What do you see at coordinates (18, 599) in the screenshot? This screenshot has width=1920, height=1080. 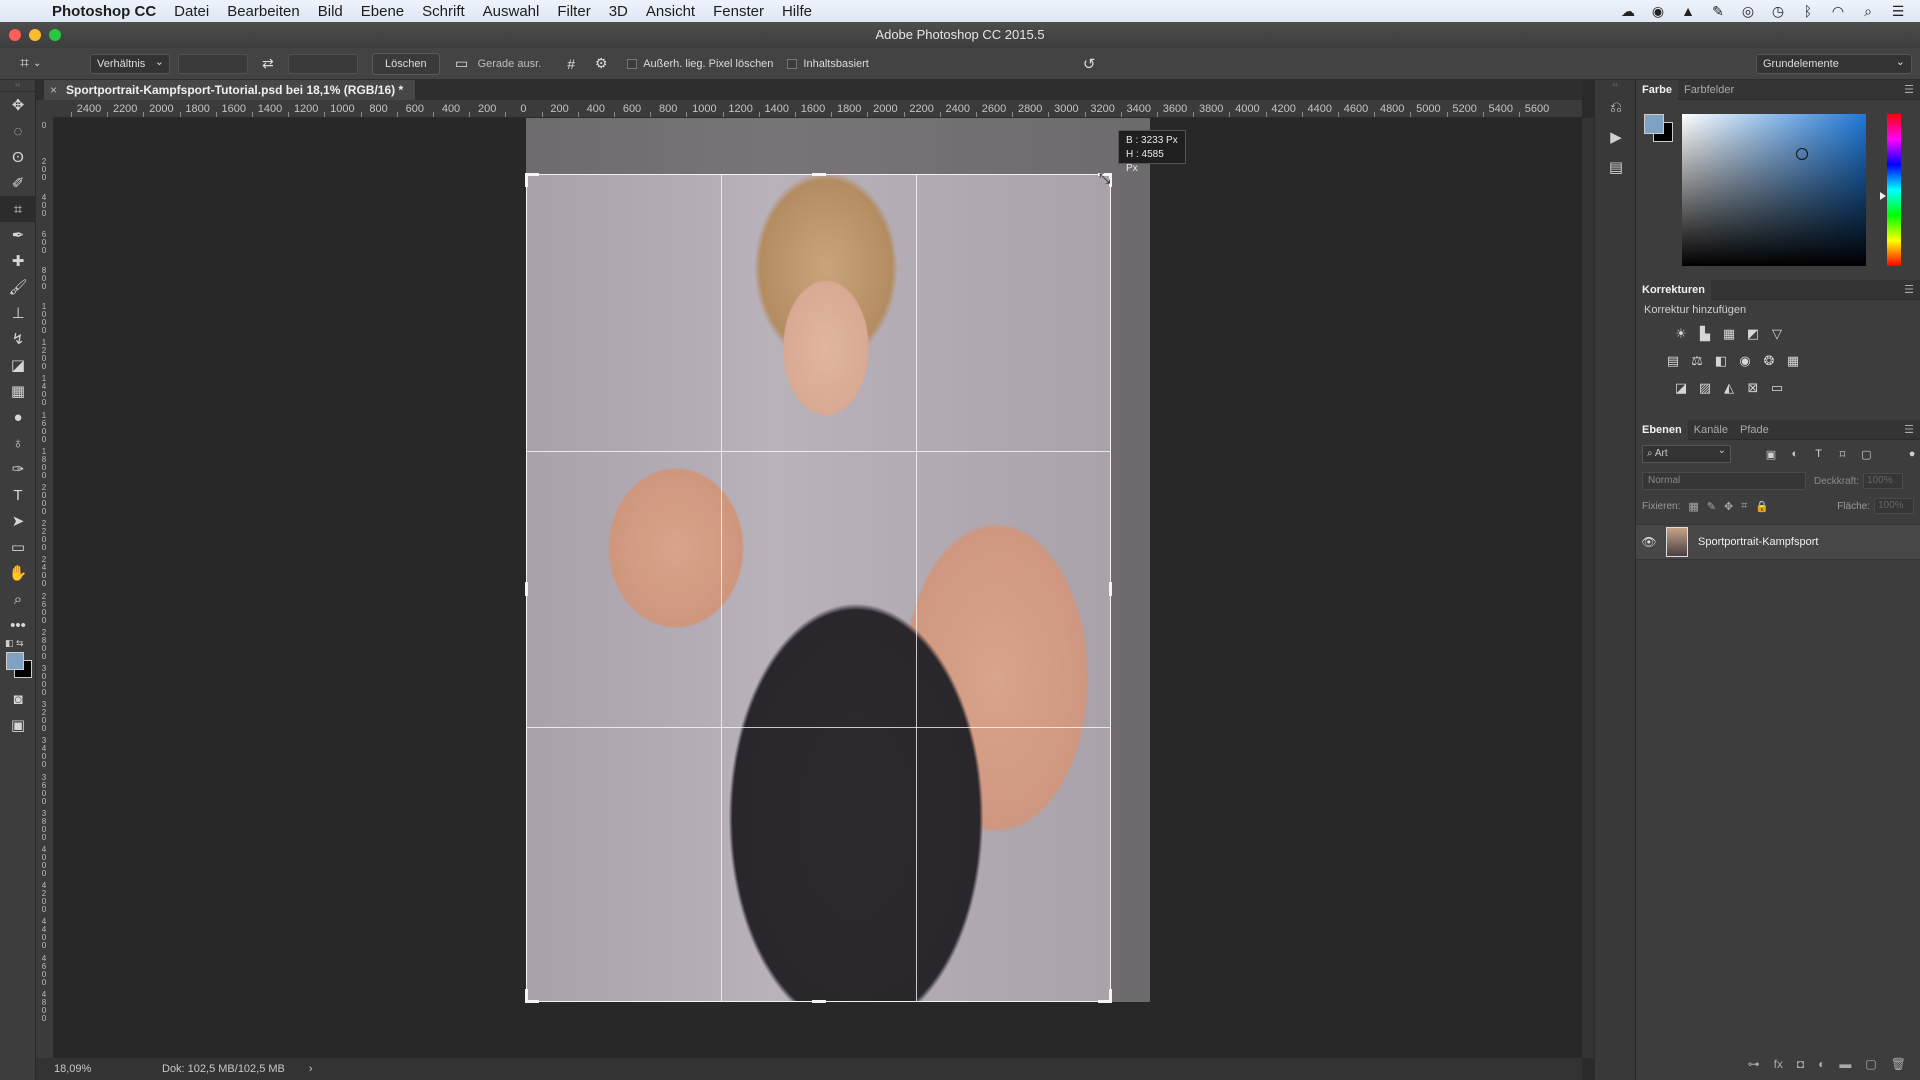 I see `zoom-tool-icon: ⌕` at bounding box center [18, 599].